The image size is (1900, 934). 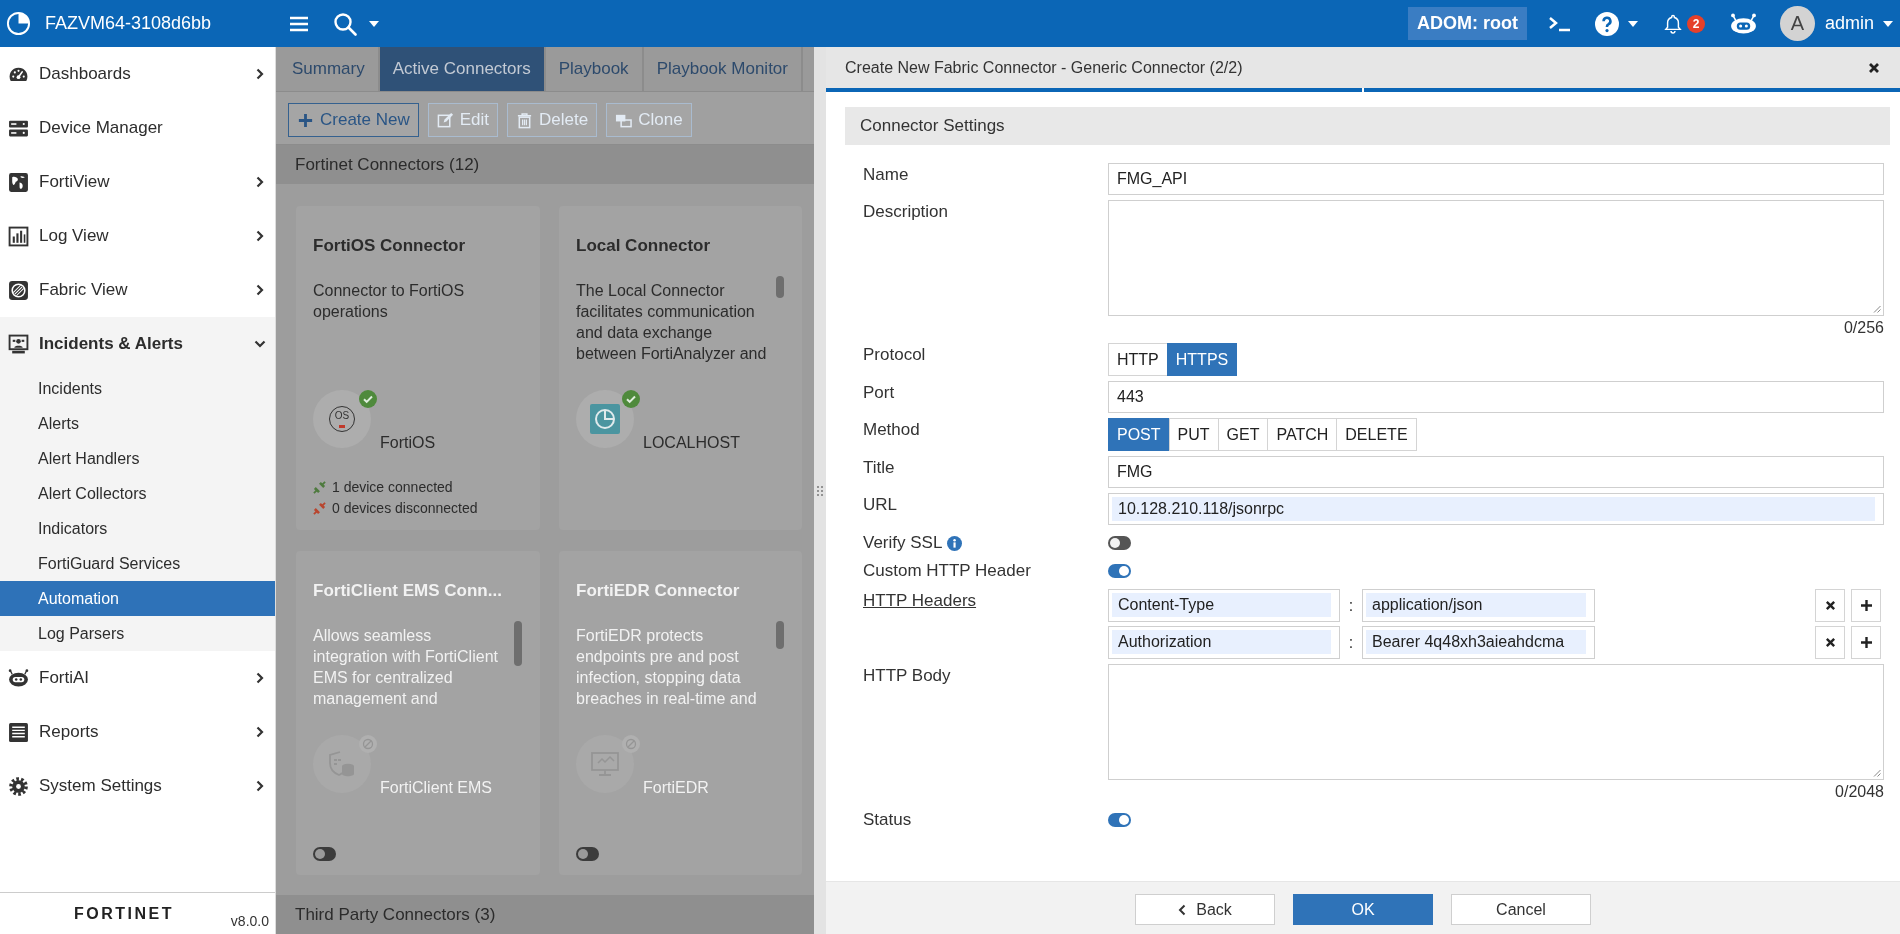 I want to click on field-label: Protocol, so click(x=894, y=355).